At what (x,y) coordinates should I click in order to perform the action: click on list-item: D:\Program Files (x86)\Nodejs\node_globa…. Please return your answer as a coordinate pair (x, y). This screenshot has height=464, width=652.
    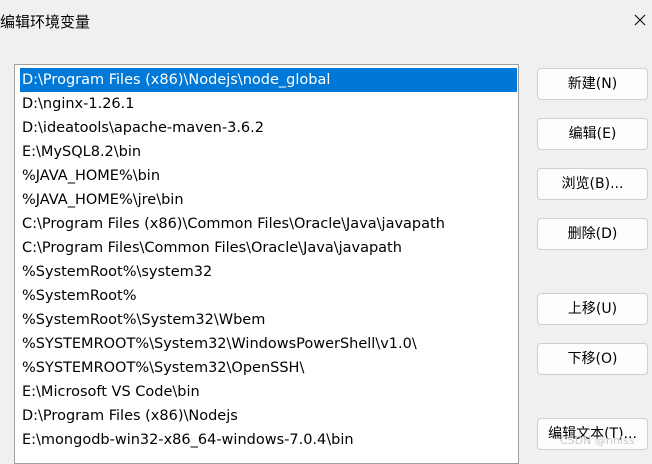
    Looking at the image, I should click on (268, 80).